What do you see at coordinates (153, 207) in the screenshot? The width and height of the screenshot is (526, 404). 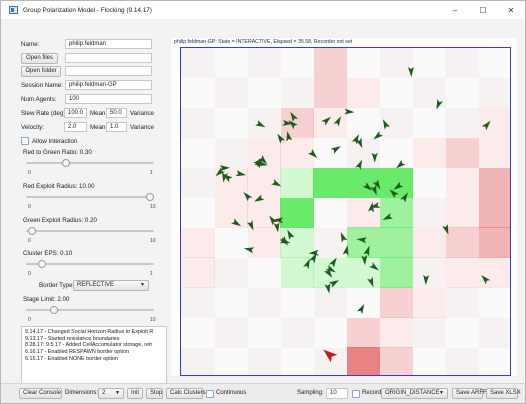 I see `red-exploit-radius-slider-max-label: 10` at bounding box center [153, 207].